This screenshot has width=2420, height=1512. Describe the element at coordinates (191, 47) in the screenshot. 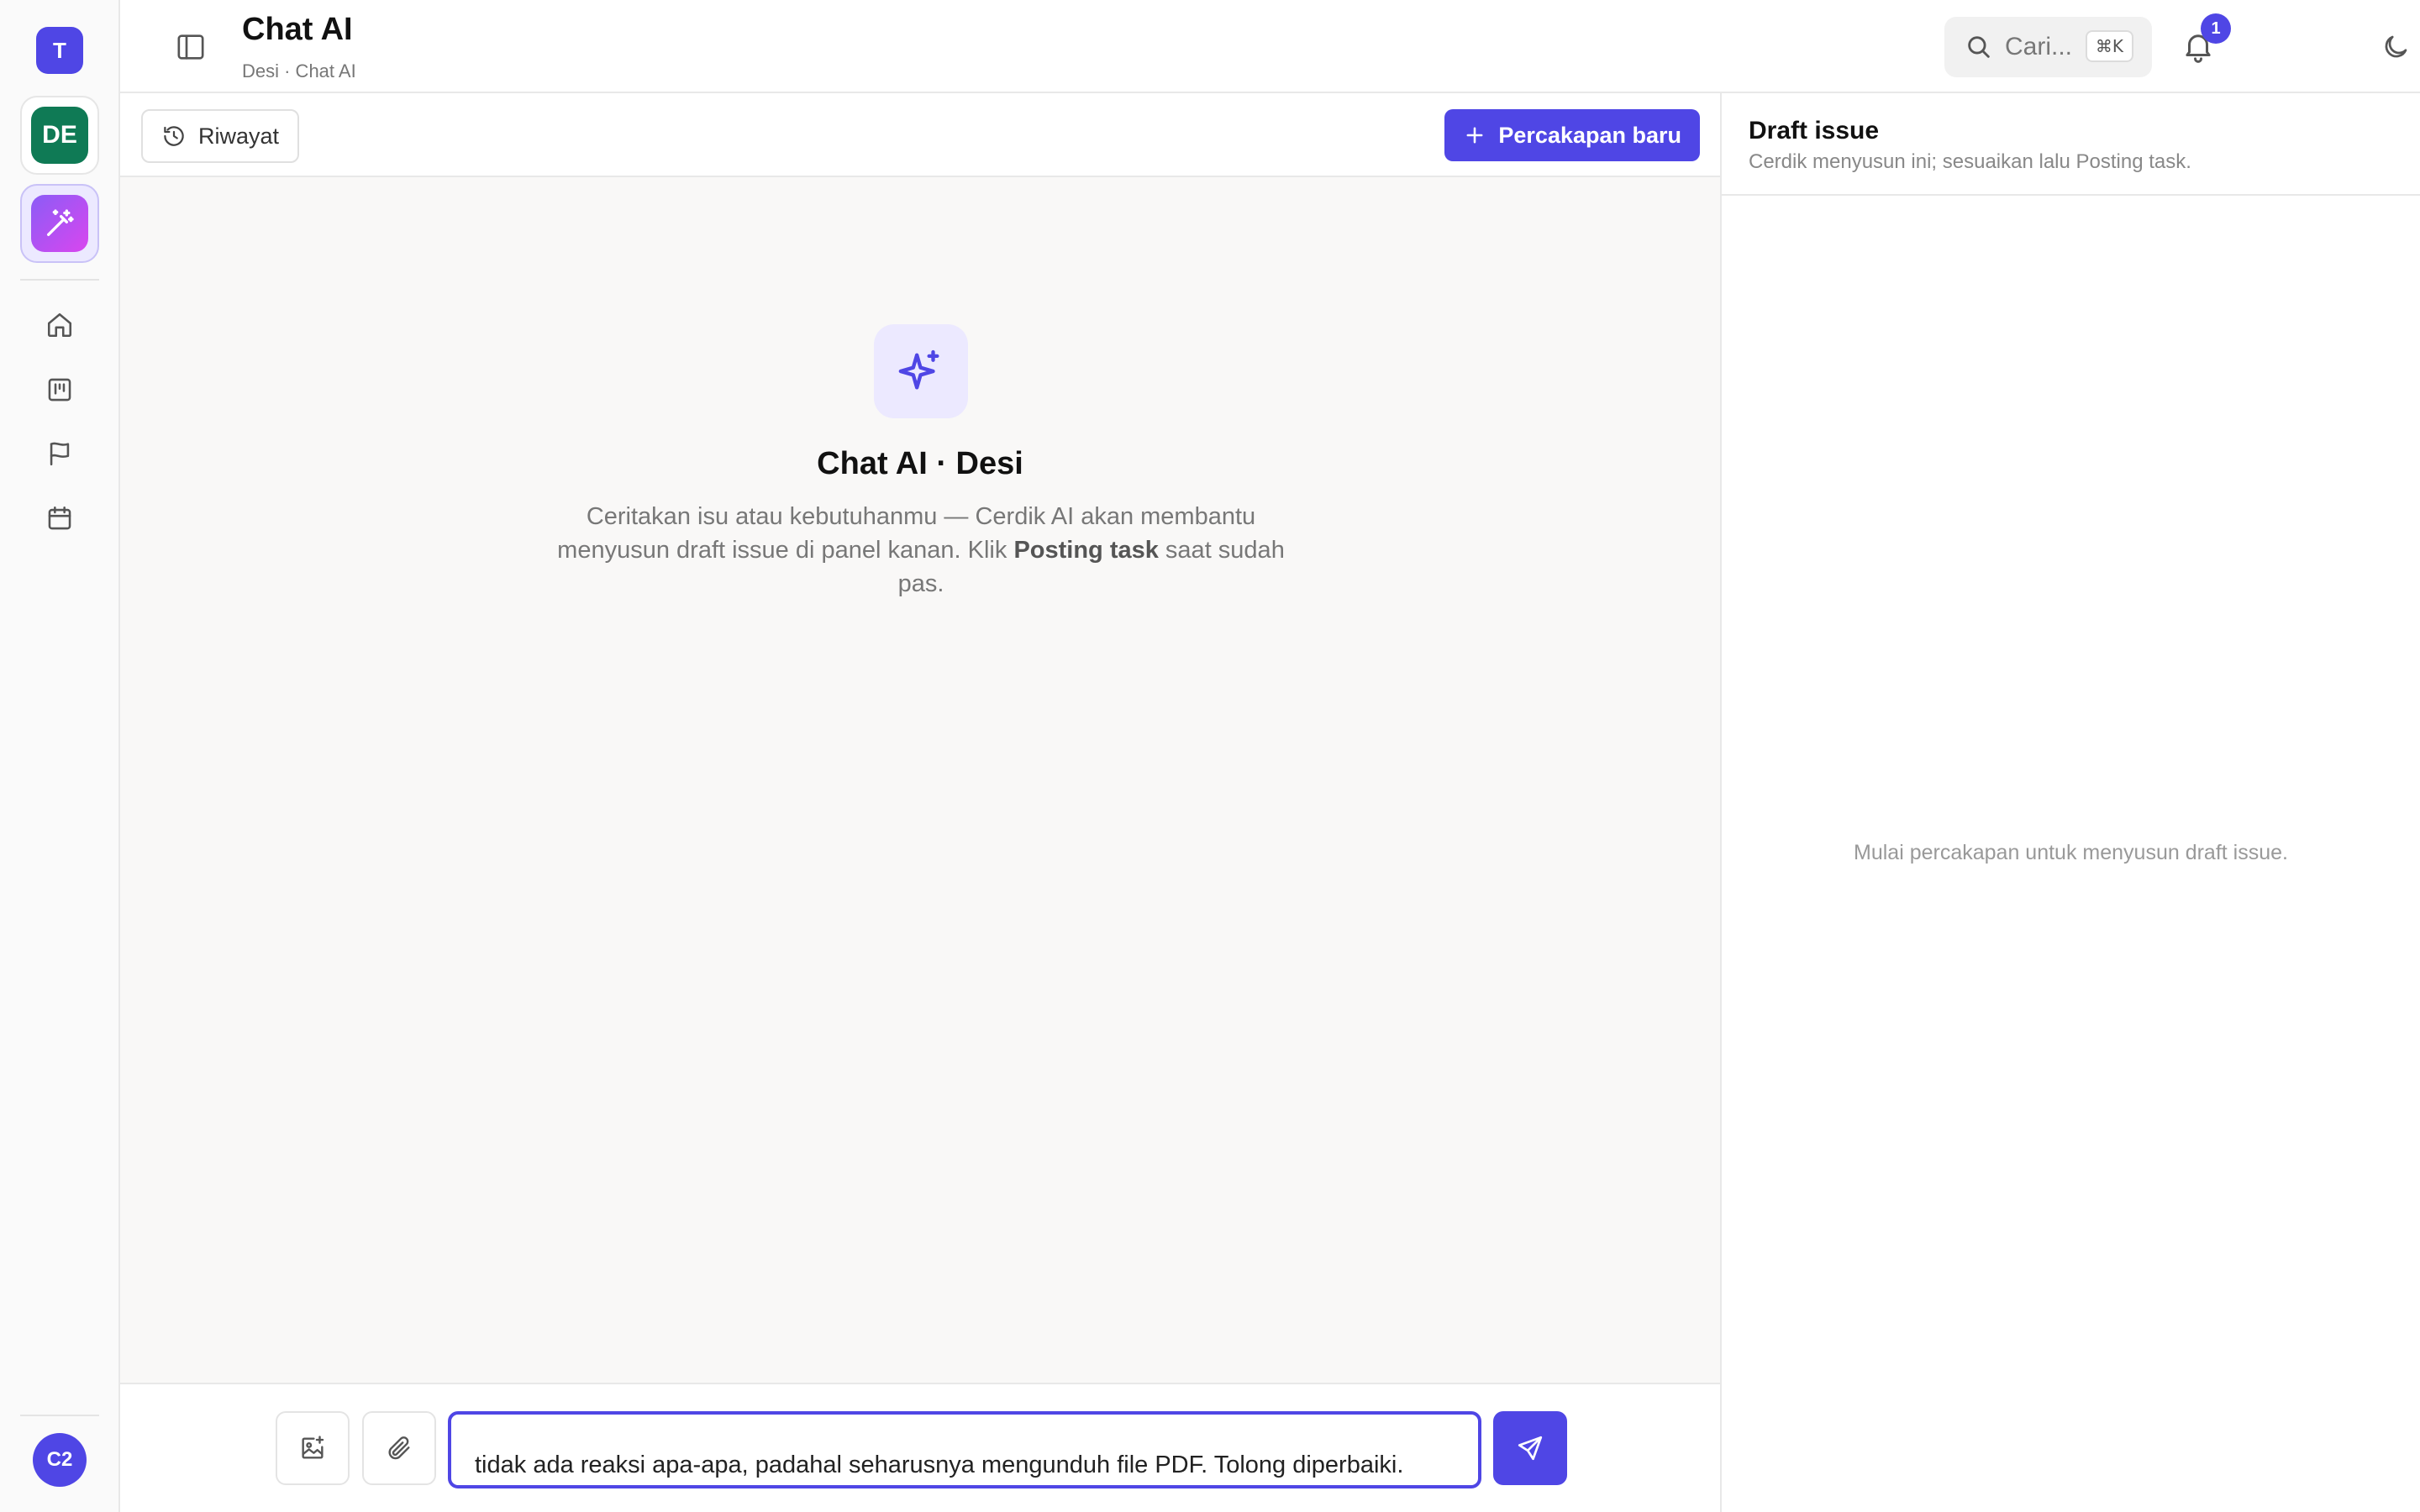

I see `sidebar-toggle-icon` at that location.